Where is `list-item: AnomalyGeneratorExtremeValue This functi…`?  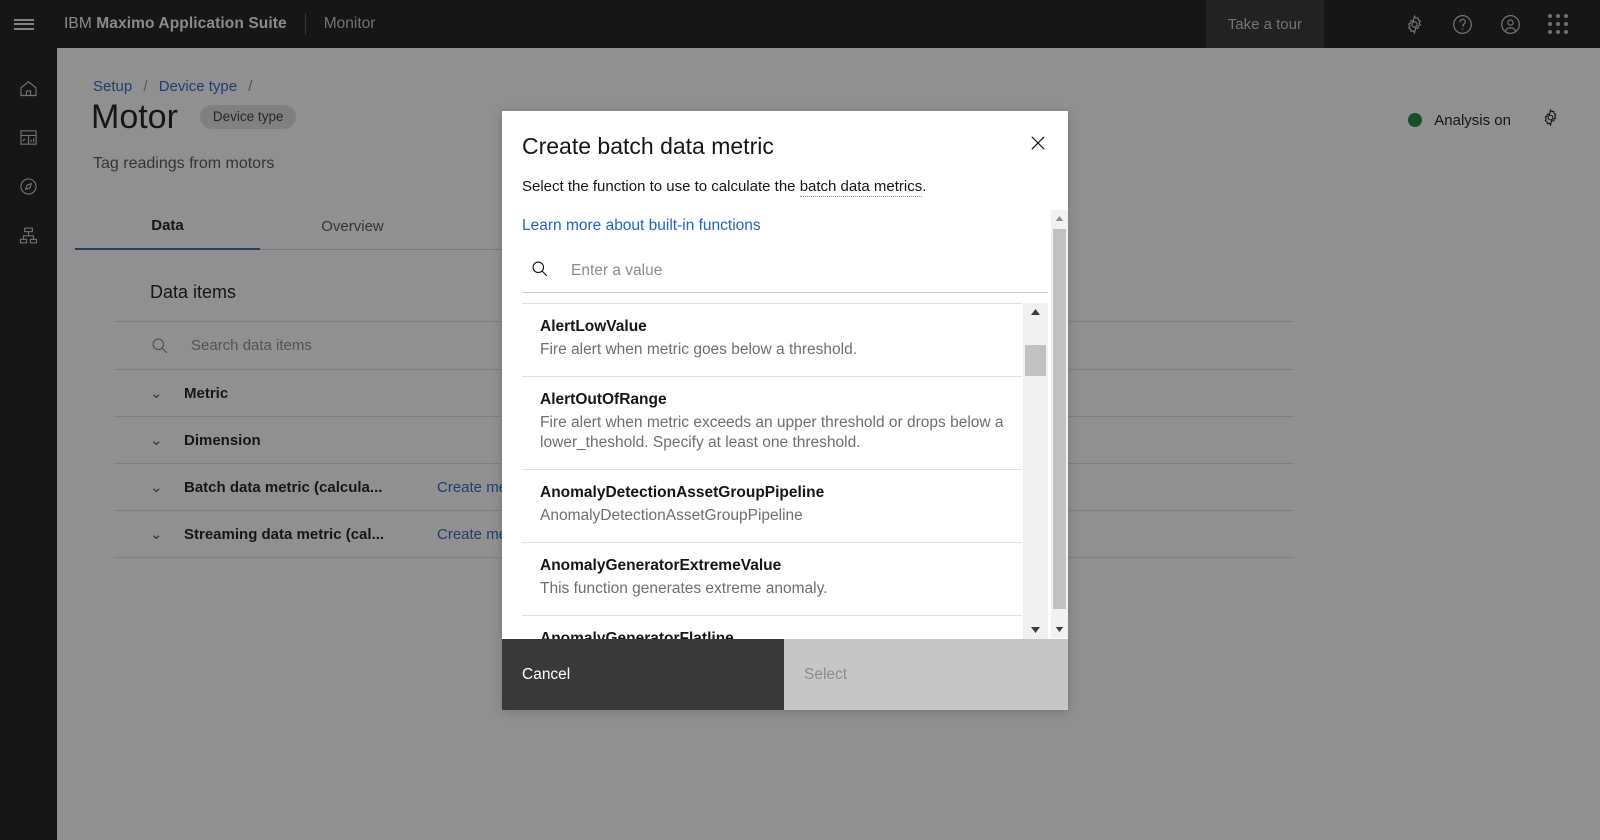
list-item: AnomalyGeneratorExtremeValue This functi… is located at coordinates (772, 580).